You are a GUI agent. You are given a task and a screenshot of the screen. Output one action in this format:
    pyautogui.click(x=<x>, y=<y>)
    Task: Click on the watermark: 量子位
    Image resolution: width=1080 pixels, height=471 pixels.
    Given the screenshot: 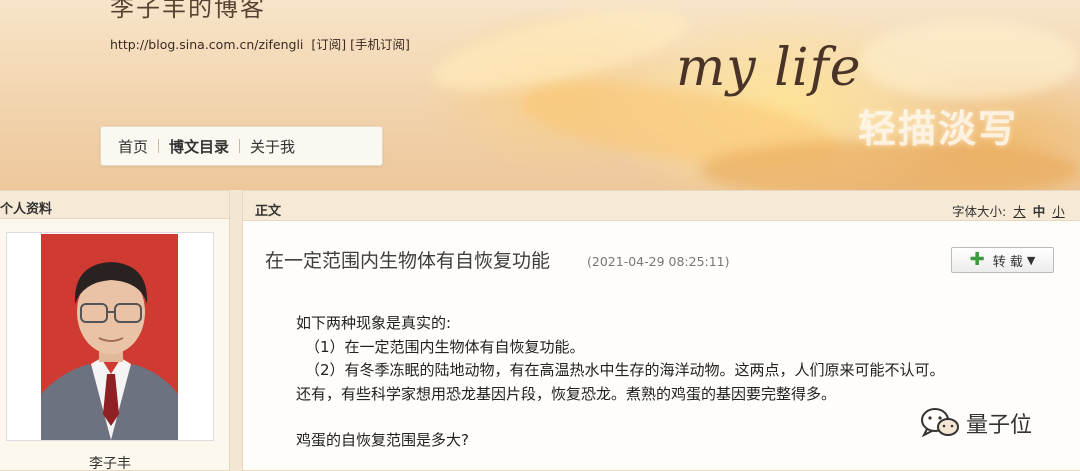 What is the action you would take?
    pyautogui.click(x=976, y=423)
    